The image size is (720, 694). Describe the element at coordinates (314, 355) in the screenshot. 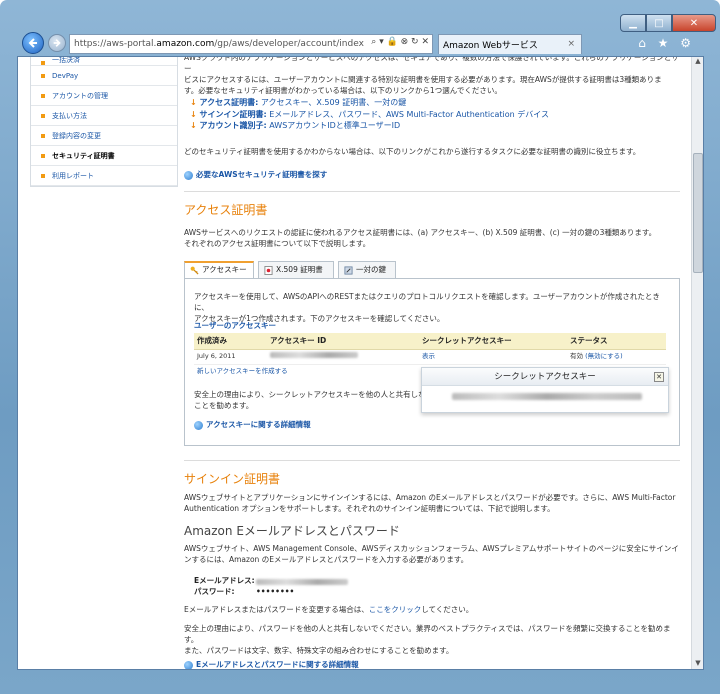

I see `redacted-key-id` at that location.